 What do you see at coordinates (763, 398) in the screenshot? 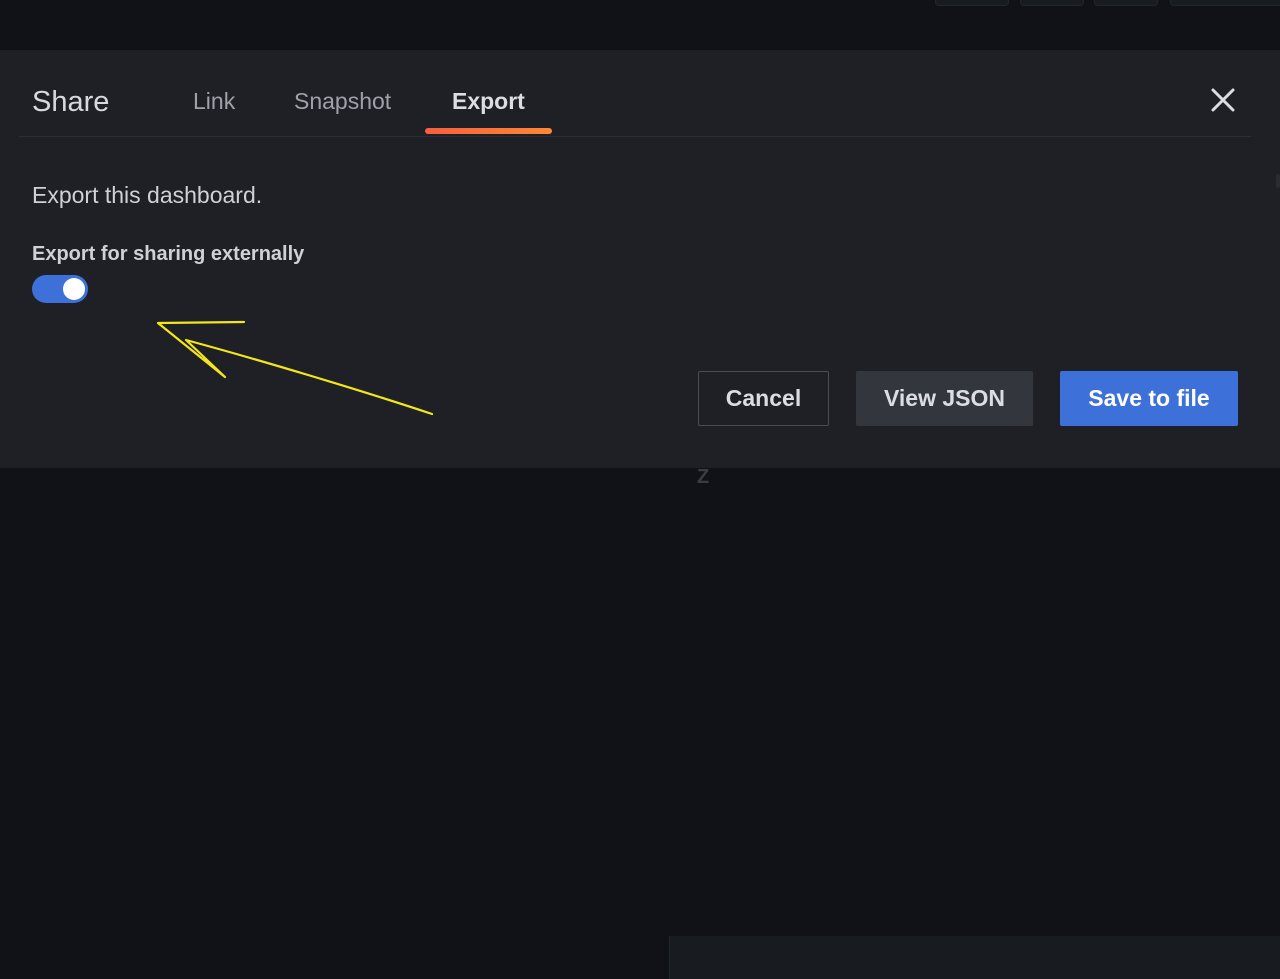
I see `cancel-button: Cancel` at bounding box center [763, 398].